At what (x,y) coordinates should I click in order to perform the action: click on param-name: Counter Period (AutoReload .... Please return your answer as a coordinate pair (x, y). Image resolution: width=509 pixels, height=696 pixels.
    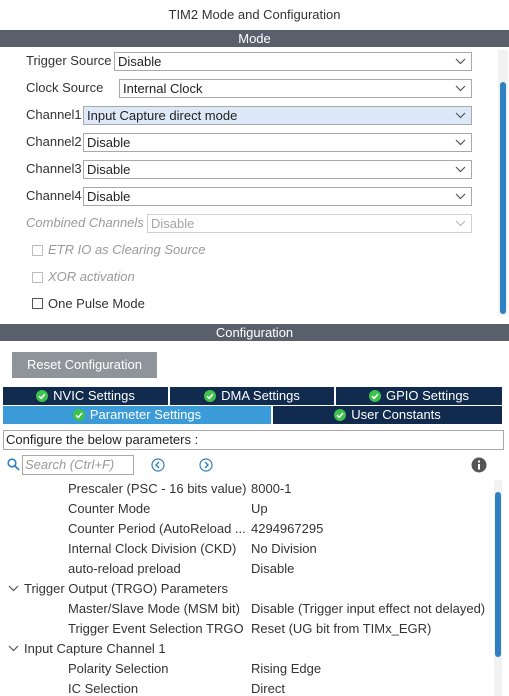
    Looking at the image, I should click on (157, 528).